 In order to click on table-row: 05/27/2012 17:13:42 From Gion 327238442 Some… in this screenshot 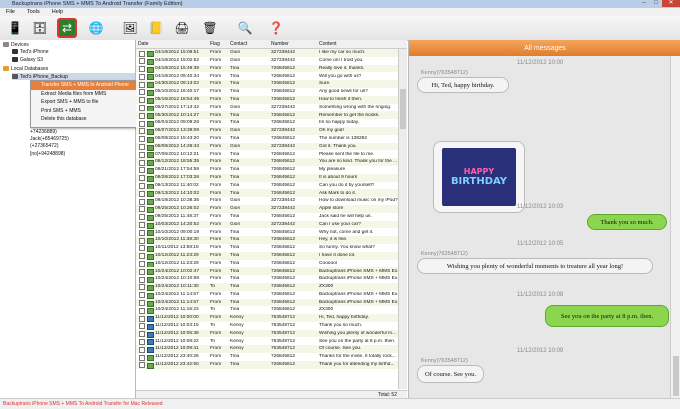, I will do `click(267, 108)`.